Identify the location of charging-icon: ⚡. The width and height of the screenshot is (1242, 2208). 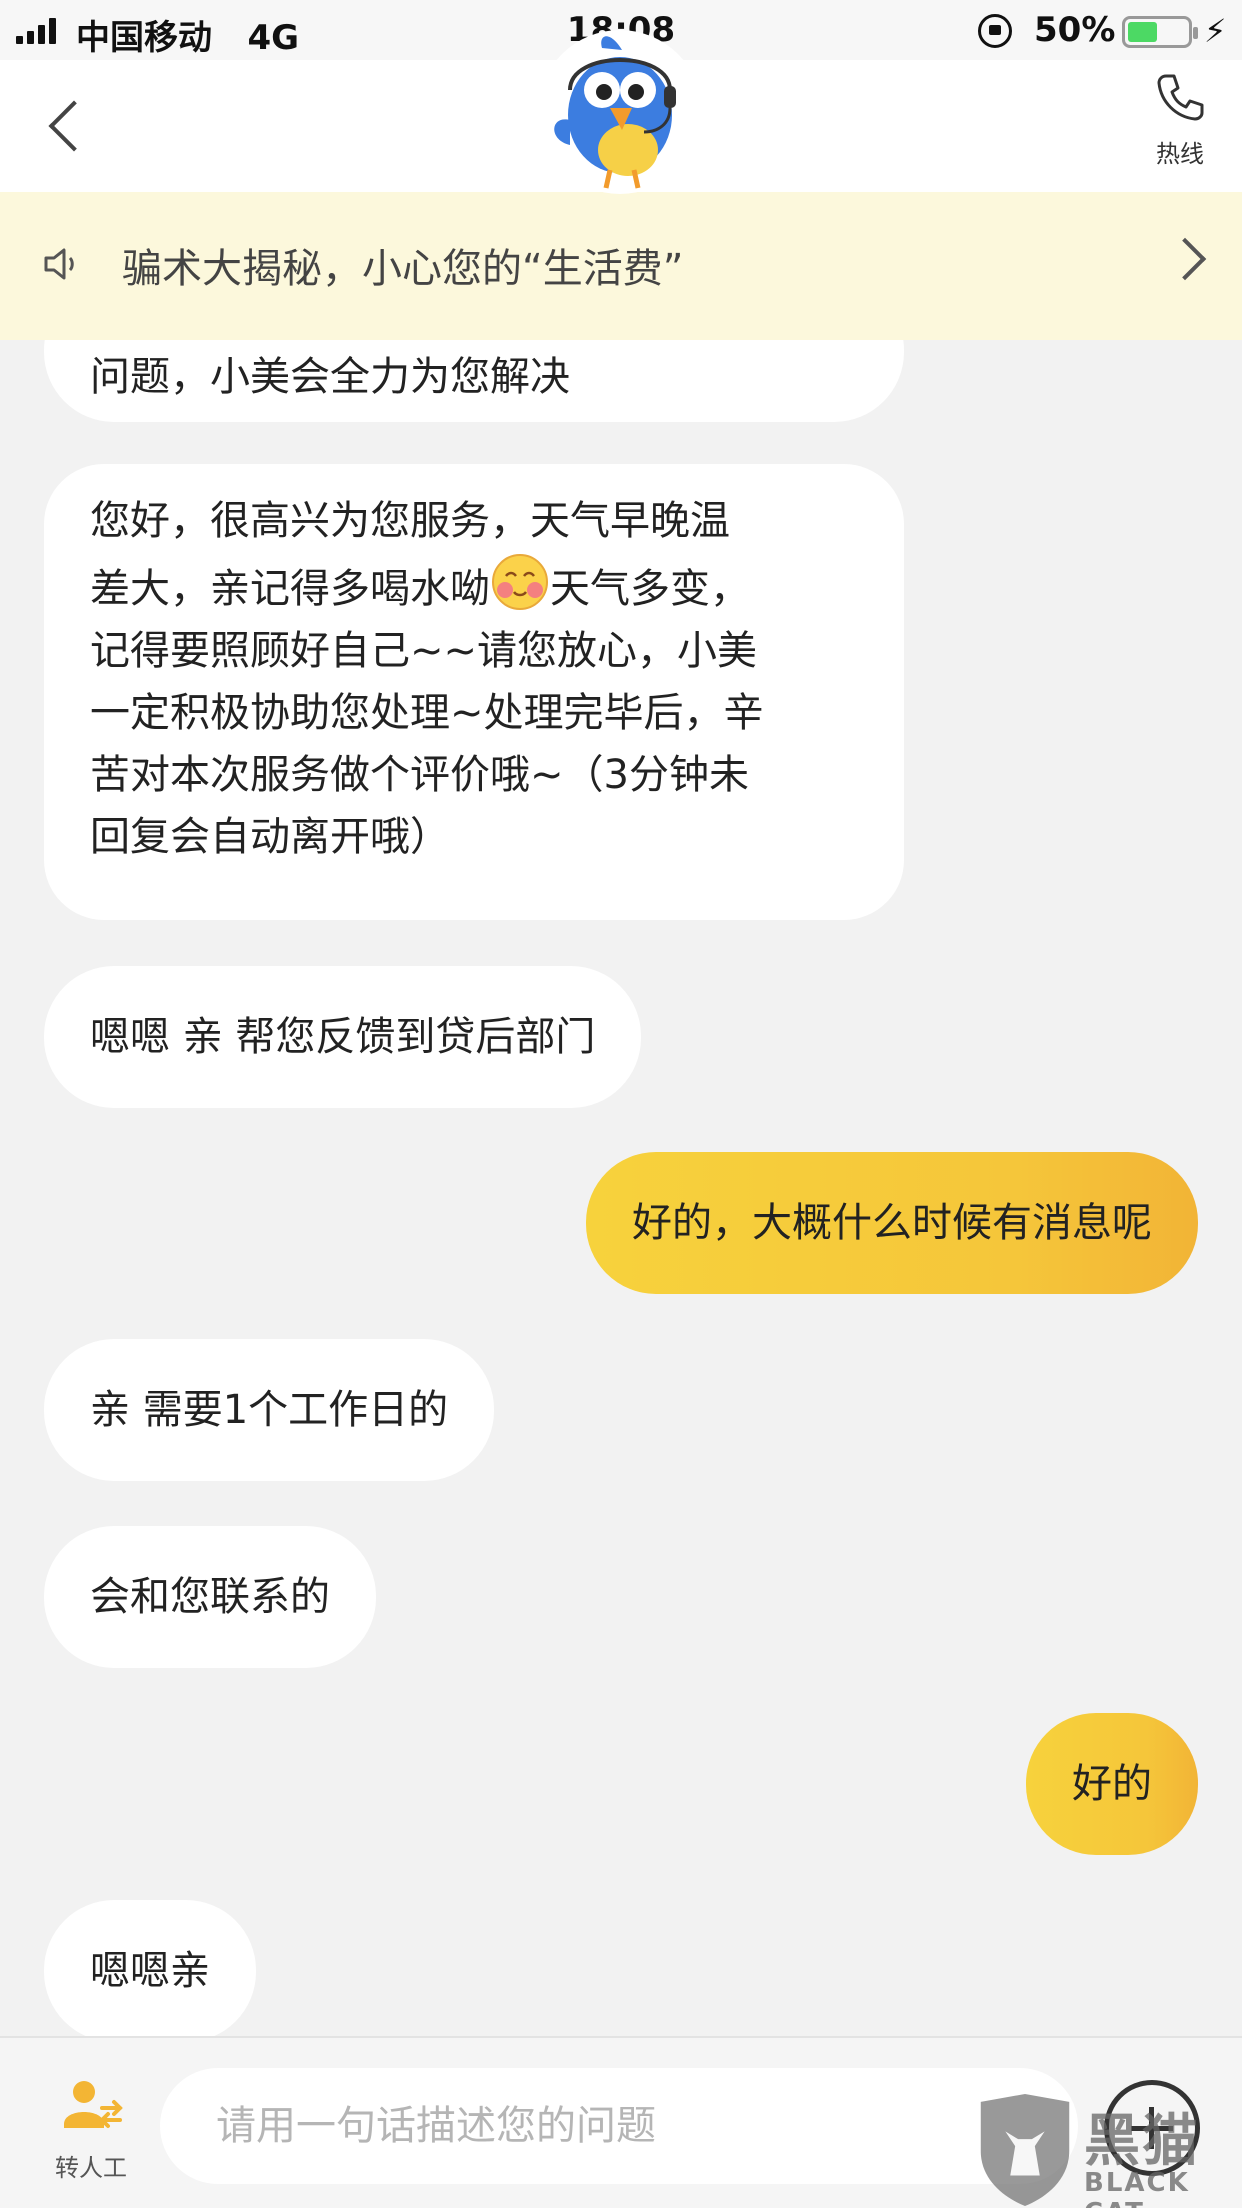
(1215, 31).